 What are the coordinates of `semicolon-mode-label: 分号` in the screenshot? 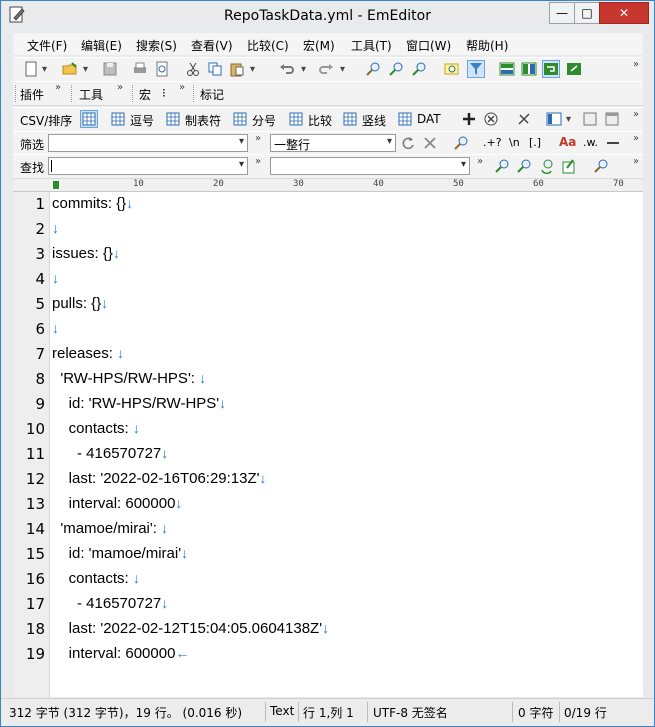 It's located at (264, 120).